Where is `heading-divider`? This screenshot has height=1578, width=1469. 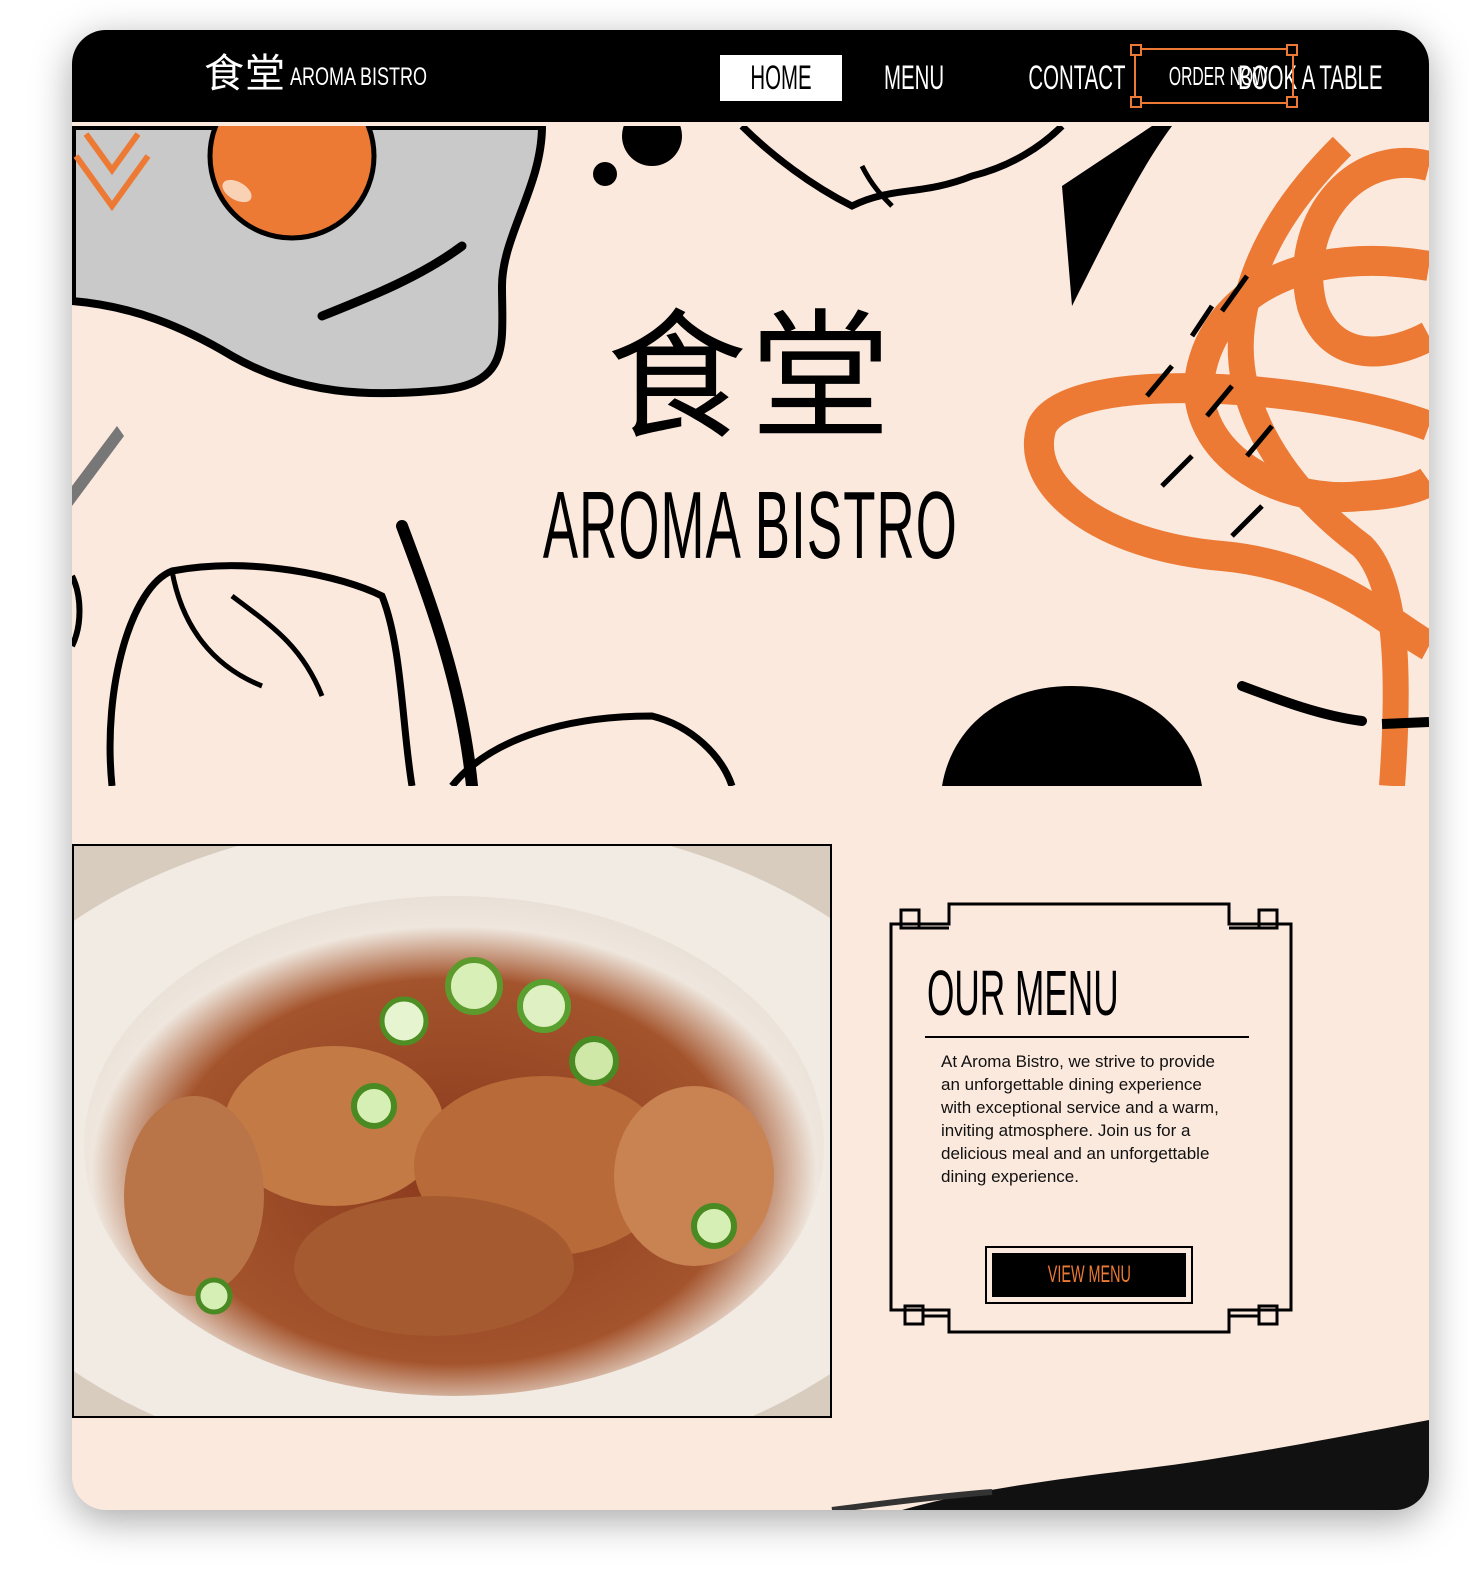 heading-divider is located at coordinates (1087, 1037).